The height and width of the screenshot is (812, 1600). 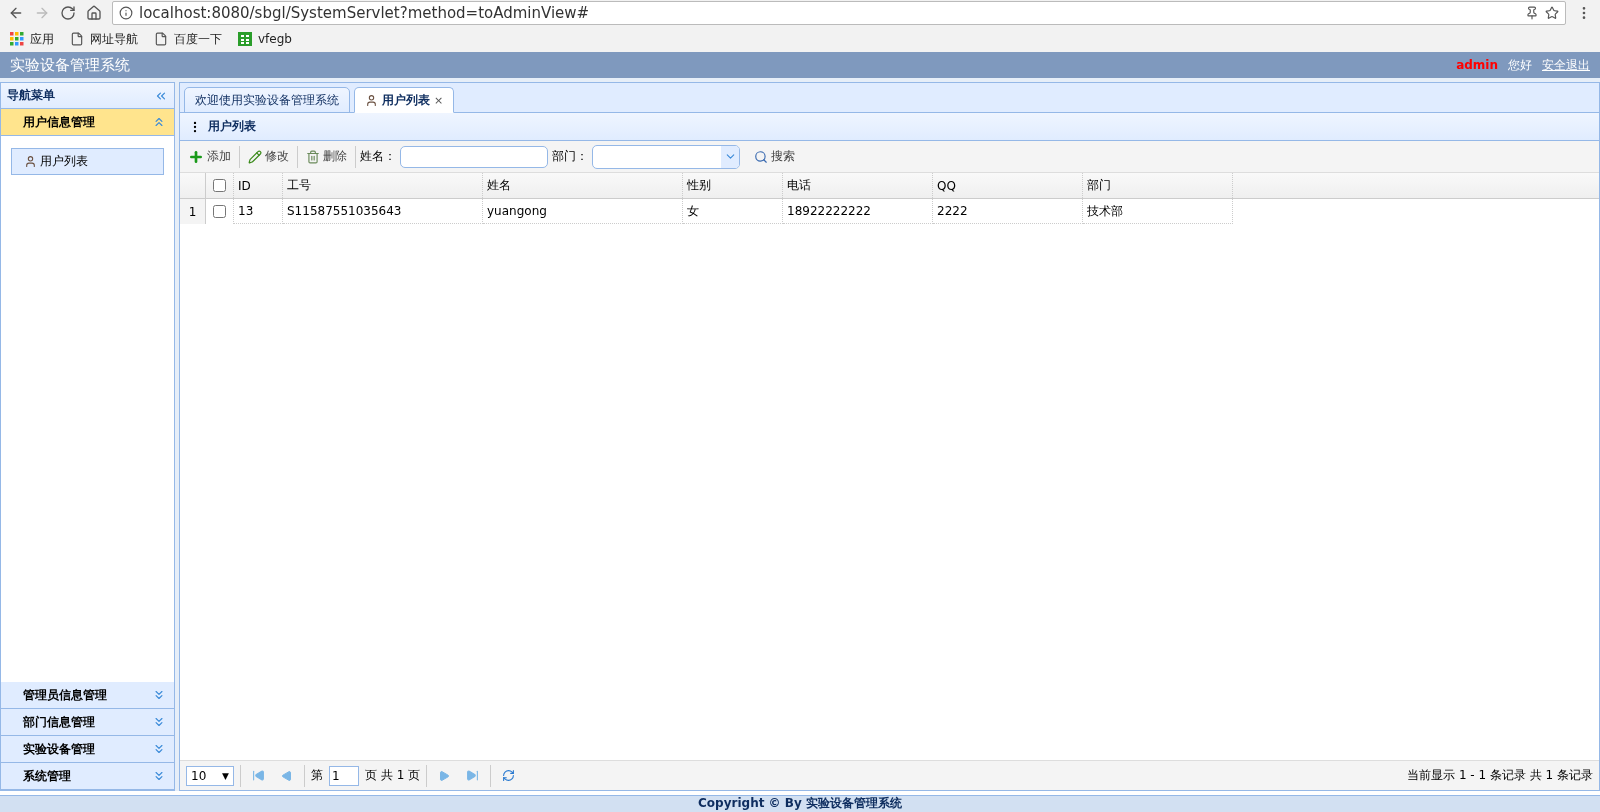 I want to click on field-label: 姓名：, so click(x=378, y=156).